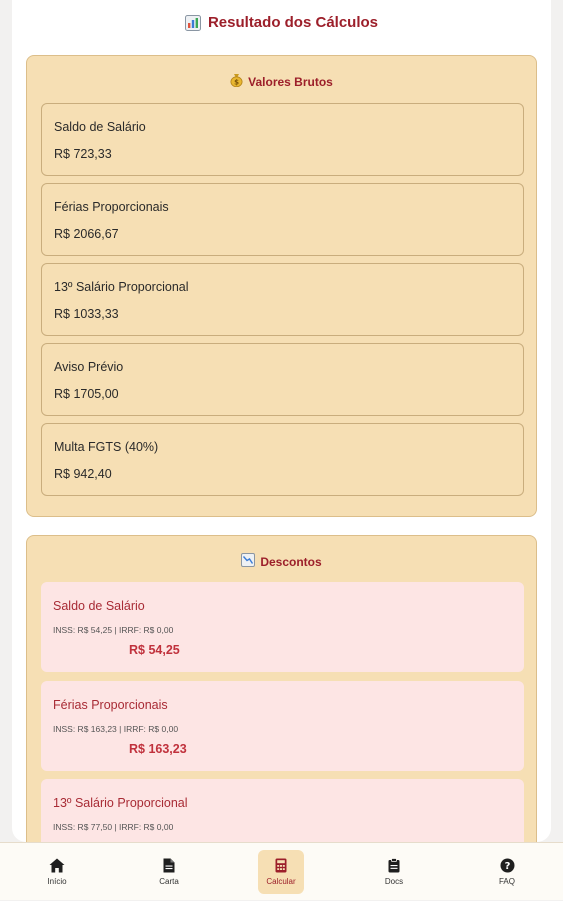 This screenshot has height=901, width=563. What do you see at coordinates (154, 650) in the screenshot?
I see `deduction-item-total: R$ 54,25` at bounding box center [154, 650].